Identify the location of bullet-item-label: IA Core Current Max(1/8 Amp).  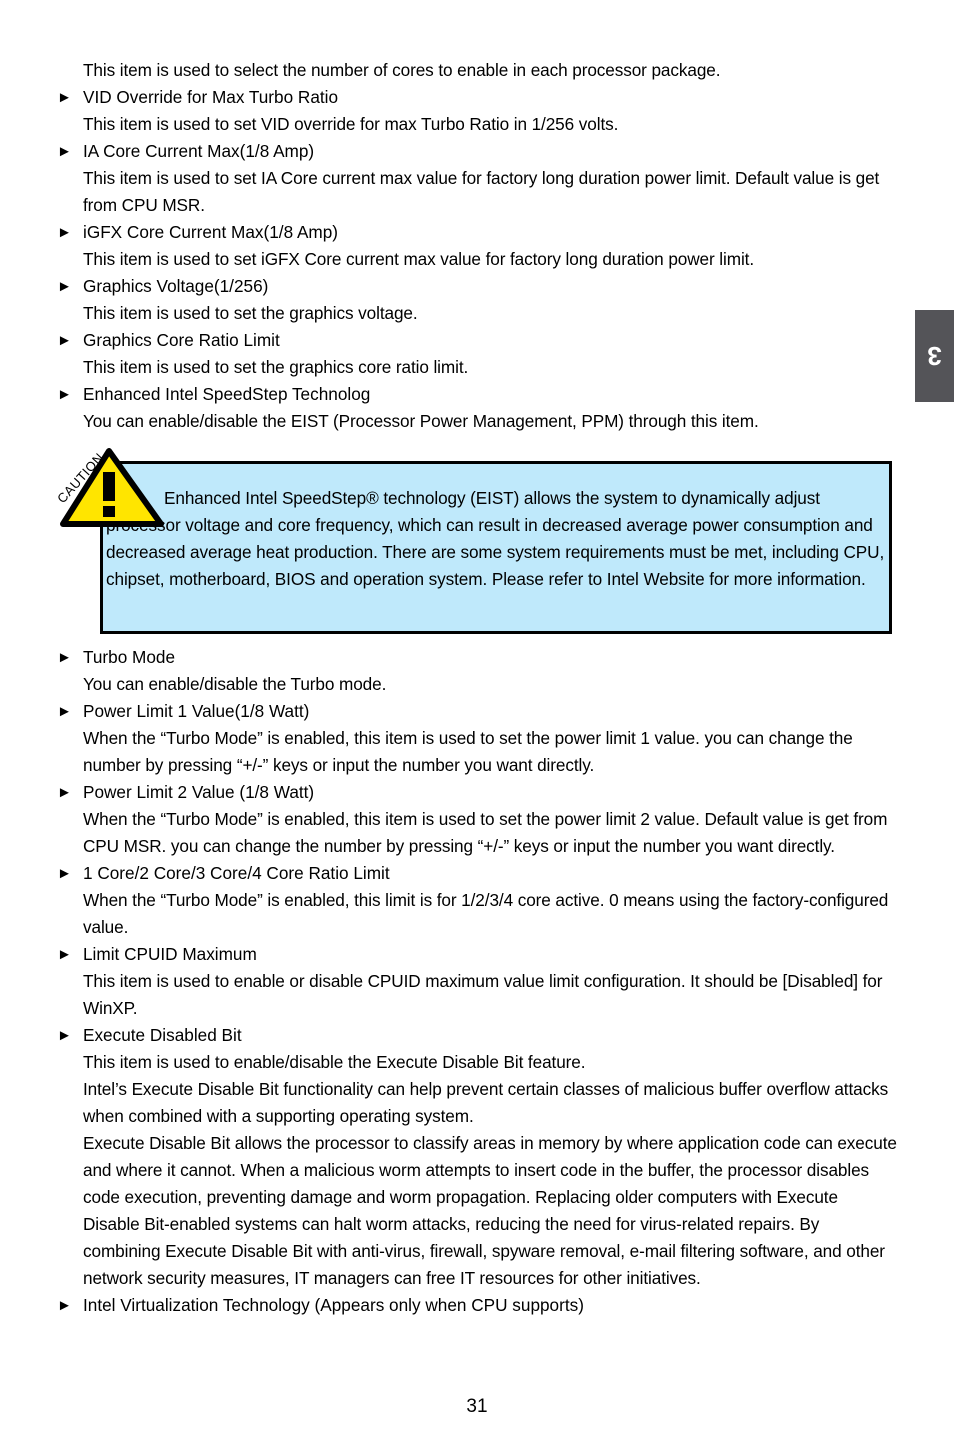
(199, 151).